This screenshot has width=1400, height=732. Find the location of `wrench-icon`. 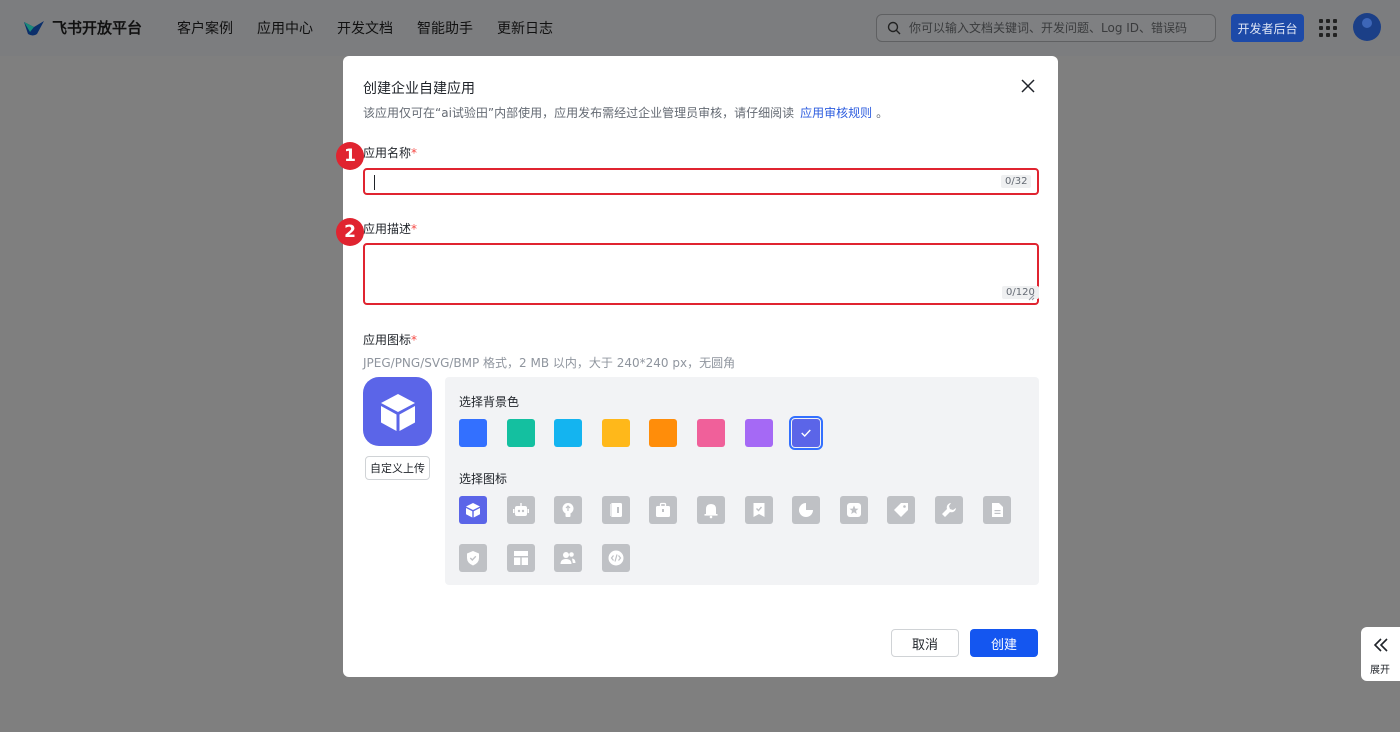

wrench-icon is located at coordinates (948, 510).